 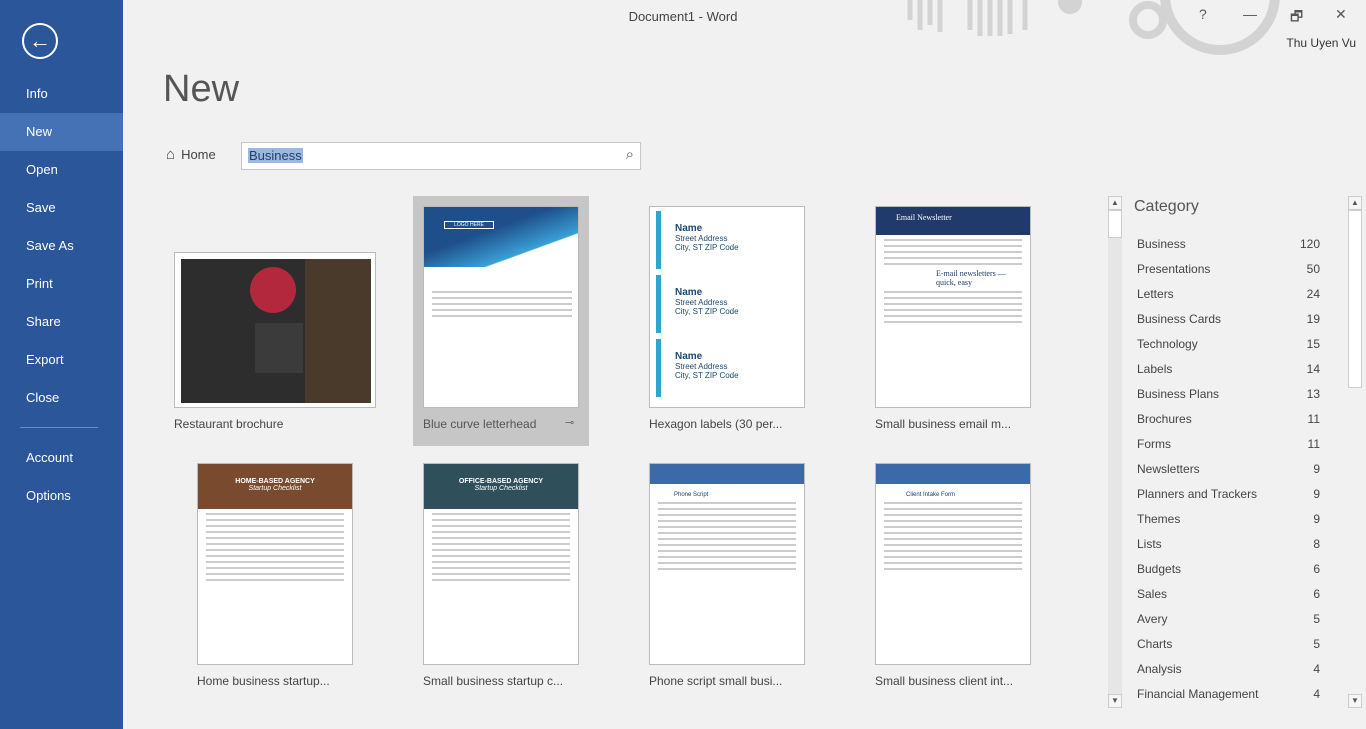 What do you see at coordinates (201, 89) in the screenshot?
I see `page-title: New` at bounding box center [201, 89].